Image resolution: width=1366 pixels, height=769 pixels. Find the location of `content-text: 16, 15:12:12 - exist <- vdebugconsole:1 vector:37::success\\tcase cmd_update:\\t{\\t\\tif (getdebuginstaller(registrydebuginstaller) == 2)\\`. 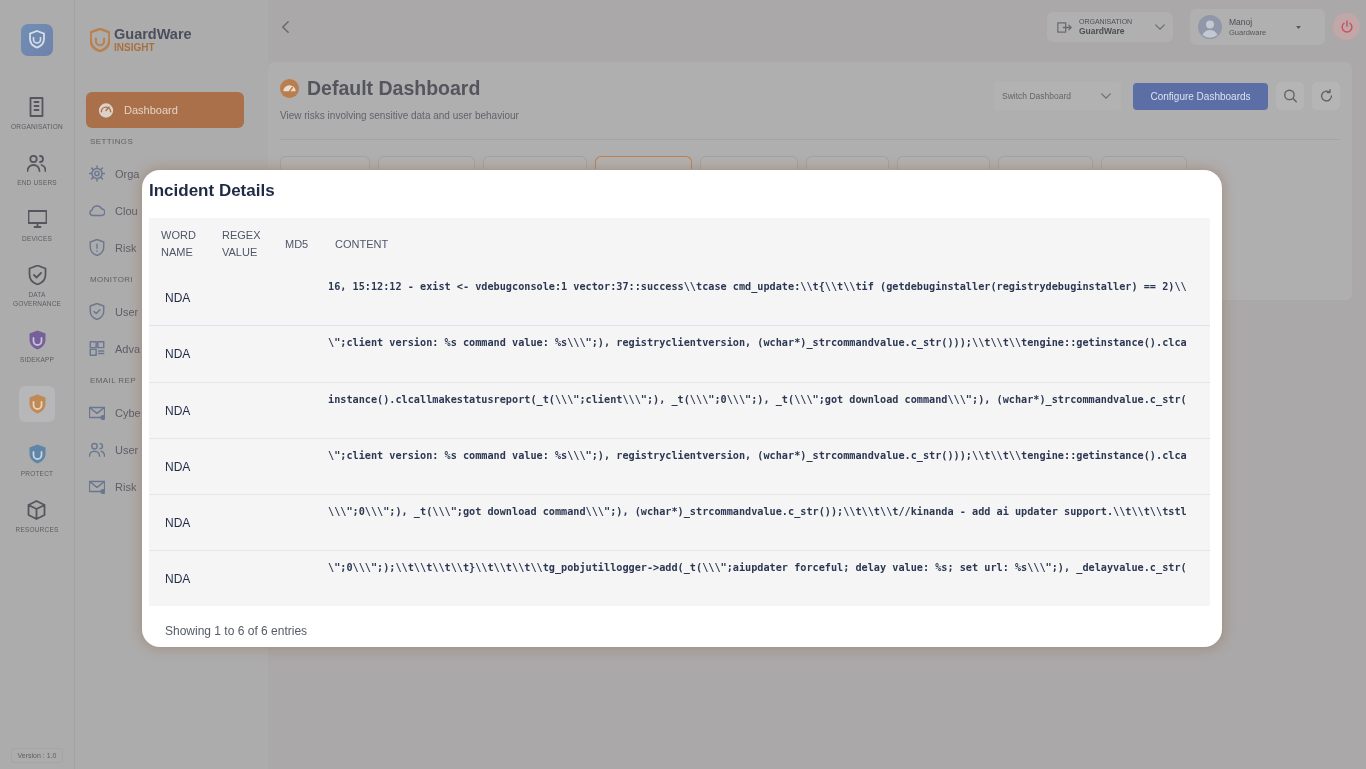

content-text: 16, 15:12:12 - exist <- vdebugconsole:1 vector:37::success\\tcase cmd_update:\\t{\\t\\tif (getdebuginstaller(registrydebuginstaller) == 2)\\ is located at coordinates (757, 287).